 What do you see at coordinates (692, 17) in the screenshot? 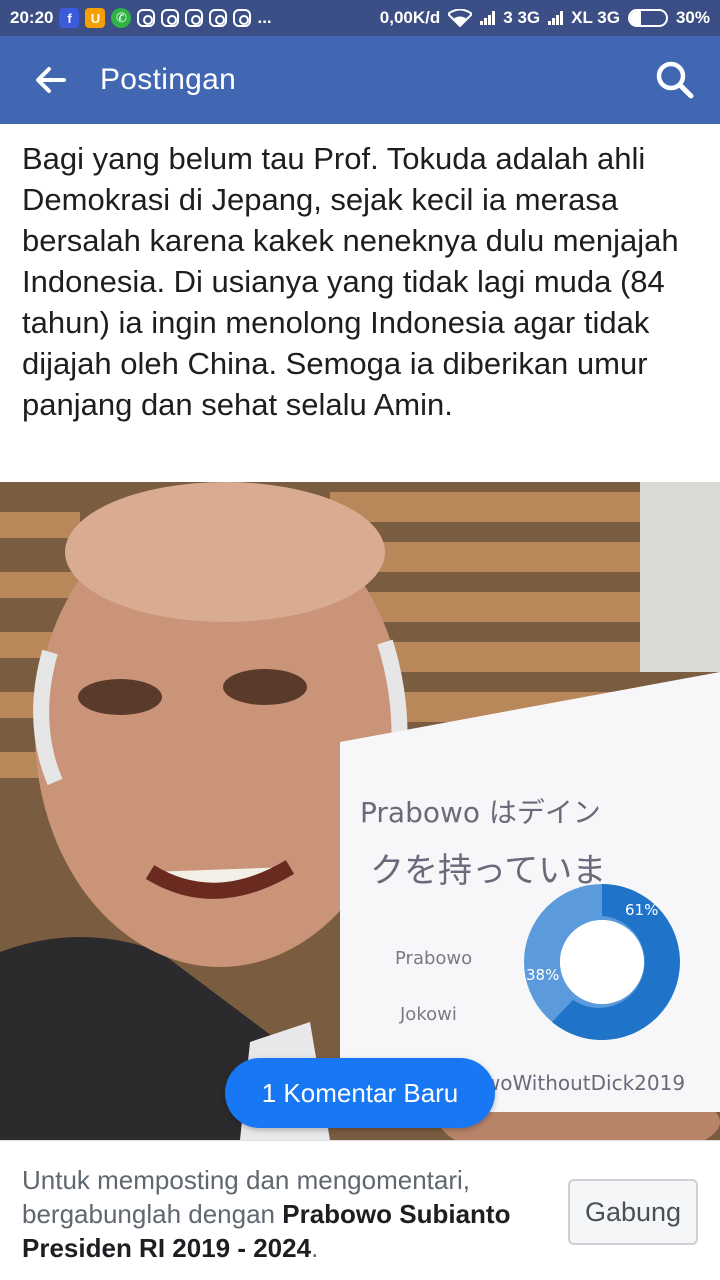
I see `battery-percent: 30%` at bounding box center [692, 17].